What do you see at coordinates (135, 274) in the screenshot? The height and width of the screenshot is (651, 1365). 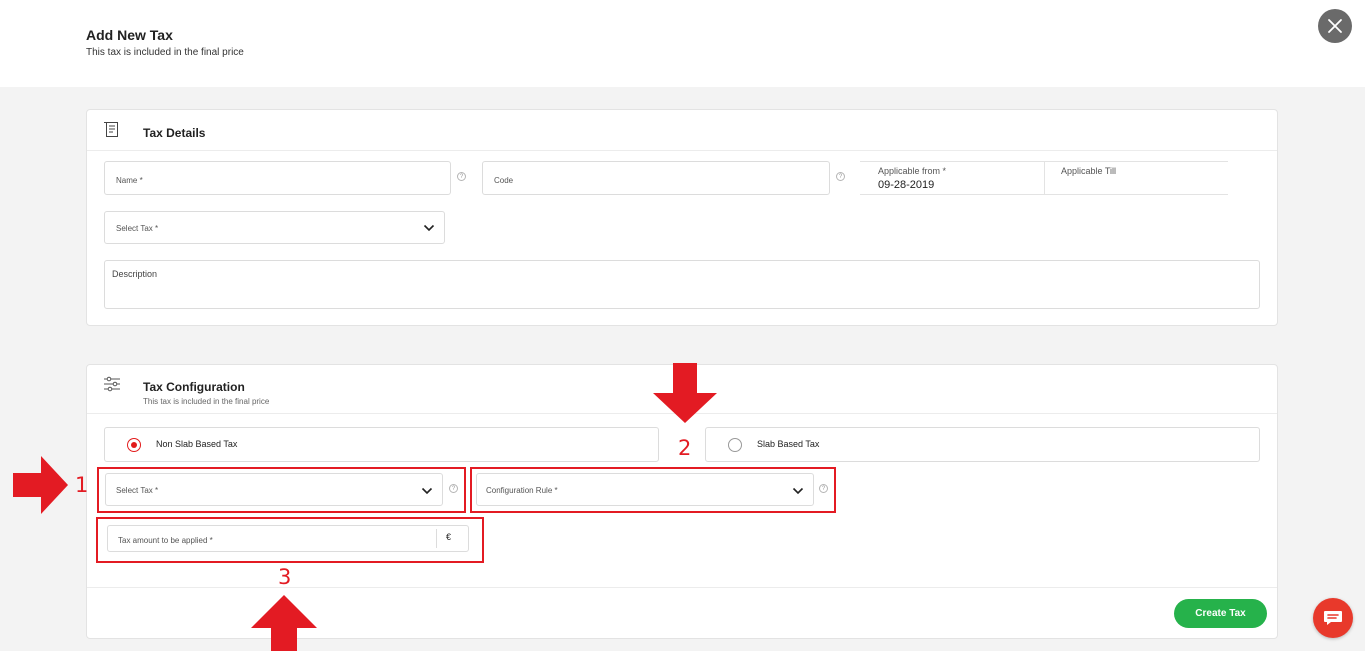 I see `description-label: Description` at bounding box center [135, 274].